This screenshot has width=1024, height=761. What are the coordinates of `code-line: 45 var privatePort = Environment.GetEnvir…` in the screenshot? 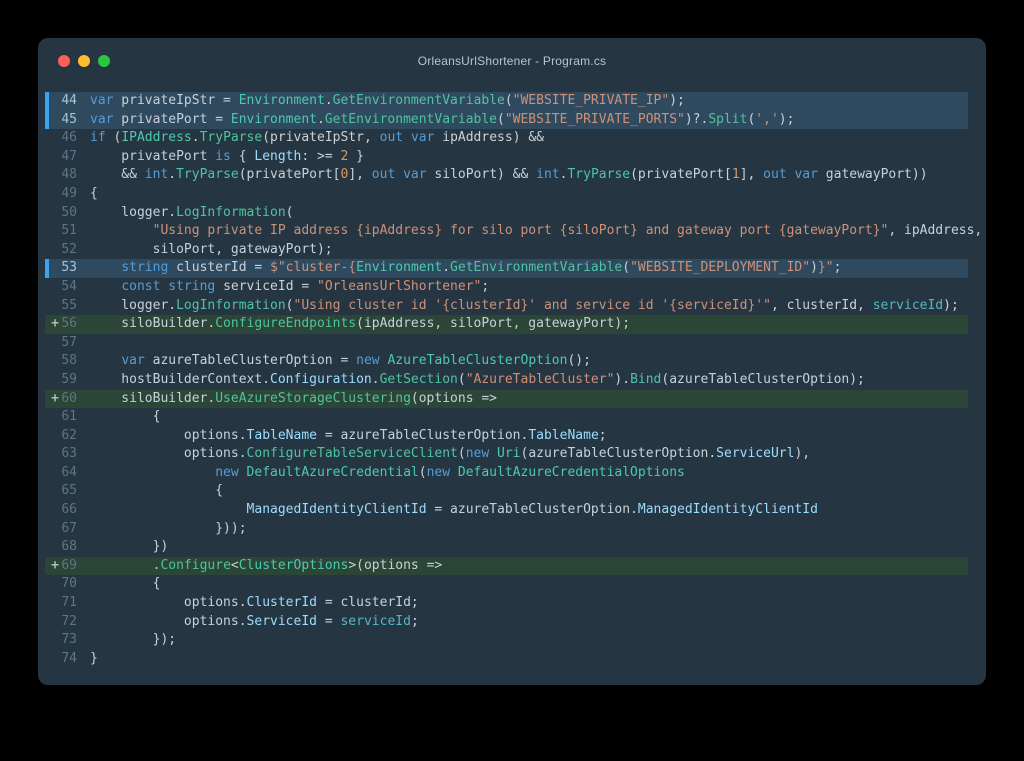 It's located at (506, 120).